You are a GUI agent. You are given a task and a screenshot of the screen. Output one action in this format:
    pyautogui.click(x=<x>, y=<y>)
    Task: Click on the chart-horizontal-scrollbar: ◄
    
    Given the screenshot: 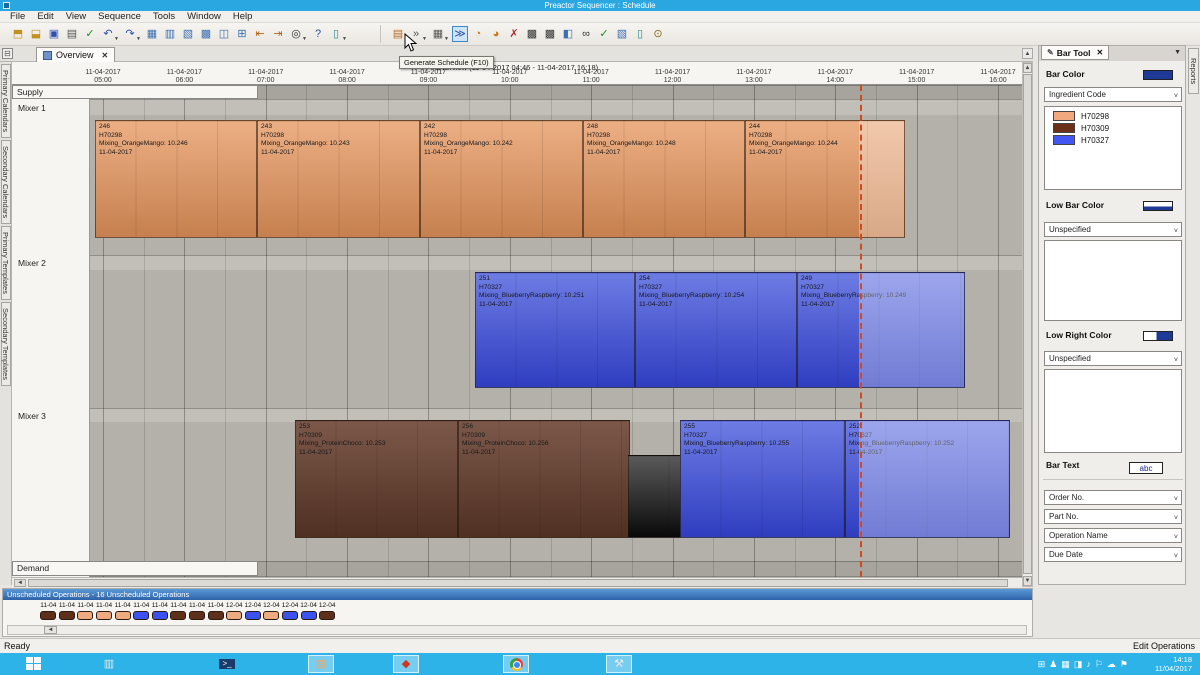 What is the action you would take?
    pyautogui.click(x=517, y=582)
    